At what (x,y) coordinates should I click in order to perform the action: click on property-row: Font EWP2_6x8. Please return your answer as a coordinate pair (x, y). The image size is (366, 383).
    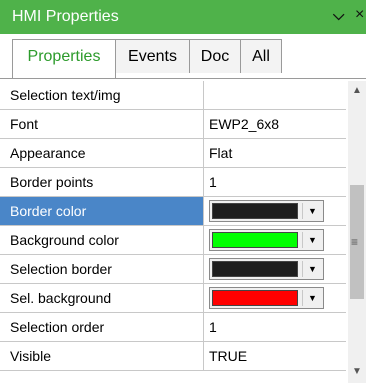
    Looking at the image, I should click on (173, 124).